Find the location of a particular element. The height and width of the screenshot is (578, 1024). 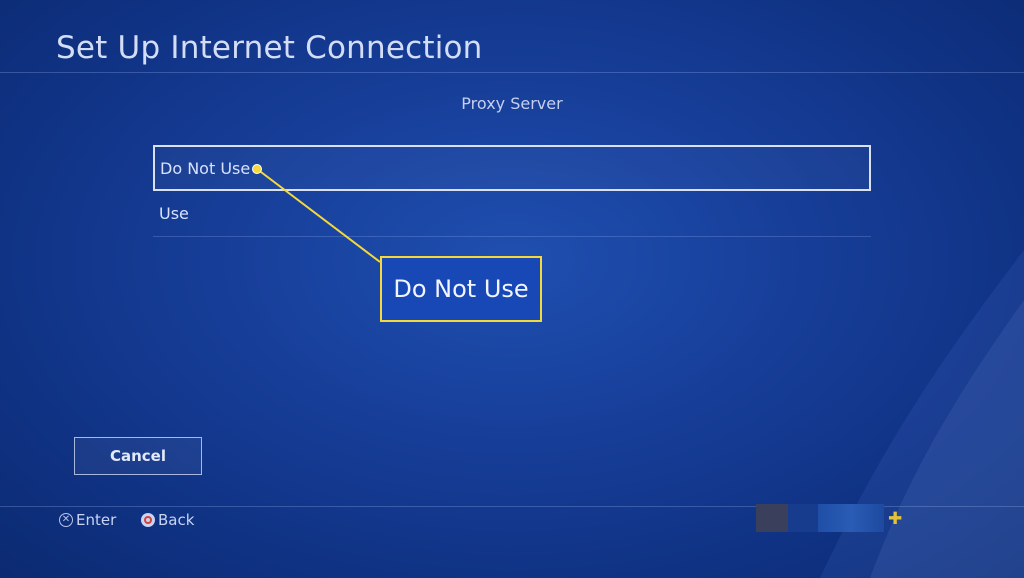

callout-text: Do Not Use is located at coordinates (461, 289).